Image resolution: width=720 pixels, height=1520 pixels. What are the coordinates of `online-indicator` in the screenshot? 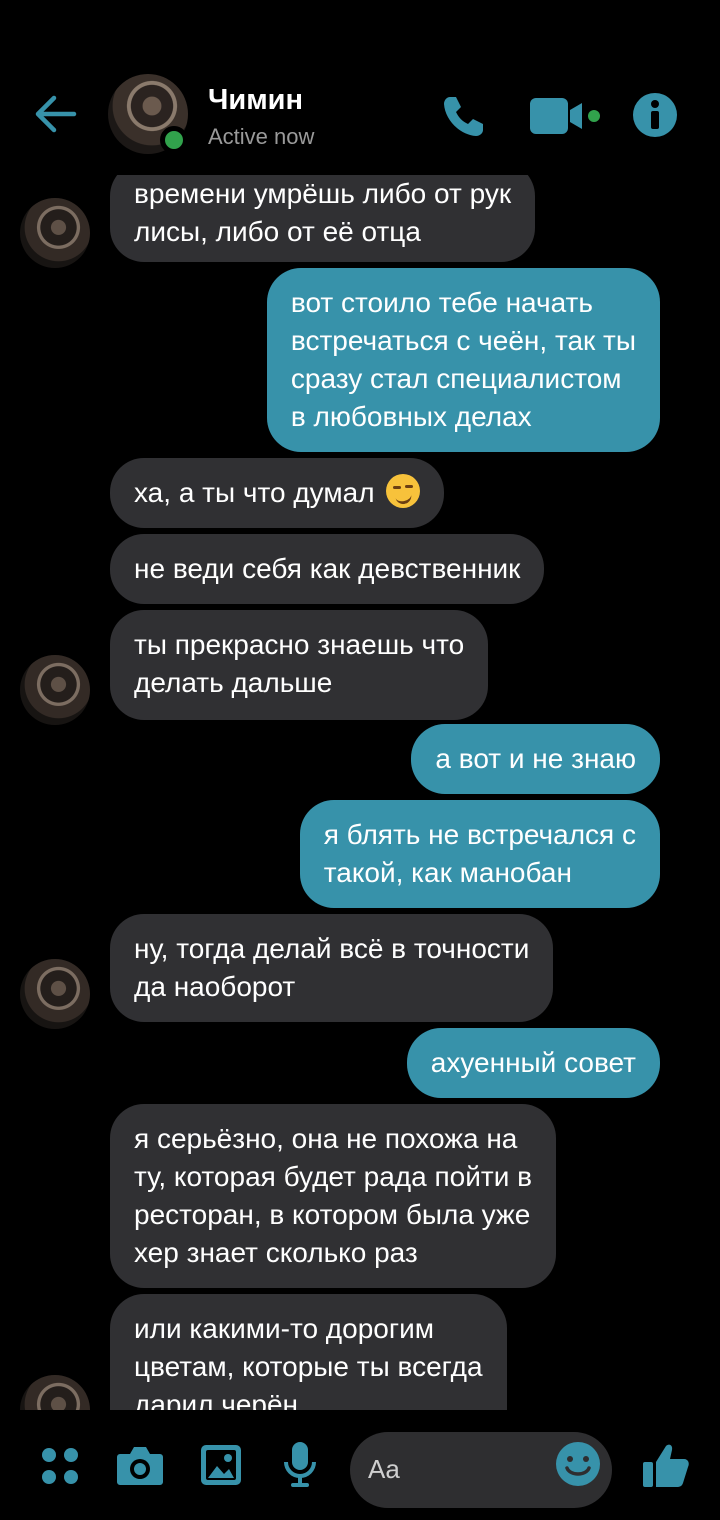 It's located at (174, 140).